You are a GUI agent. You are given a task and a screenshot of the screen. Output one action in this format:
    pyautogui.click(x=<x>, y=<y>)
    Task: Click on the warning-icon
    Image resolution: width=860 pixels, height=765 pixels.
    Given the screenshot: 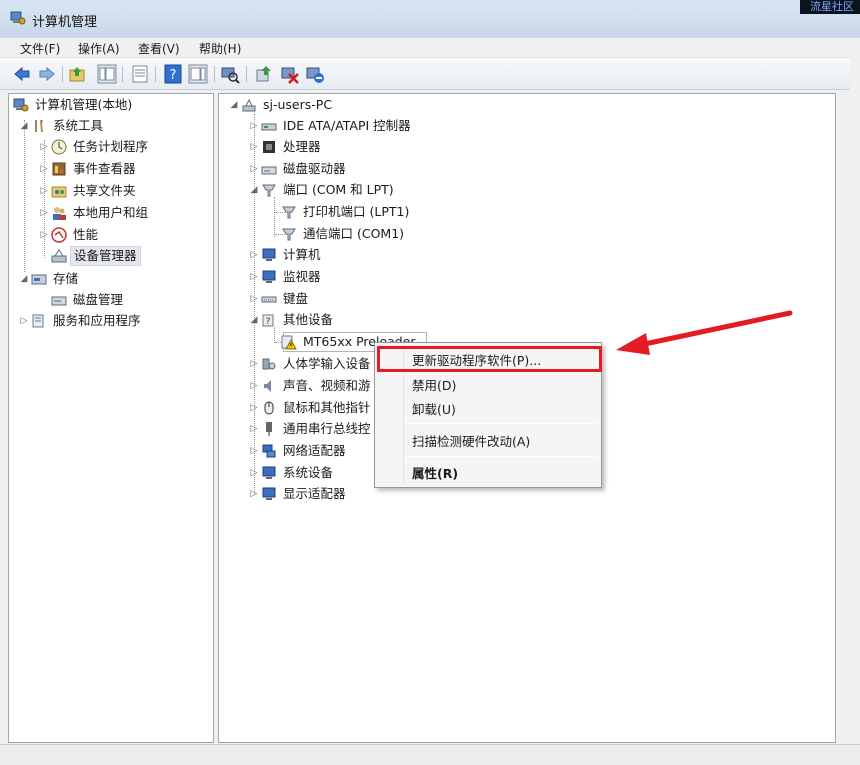 What is the action you would take?
    pyautogui.click(x=289, y=342)
    